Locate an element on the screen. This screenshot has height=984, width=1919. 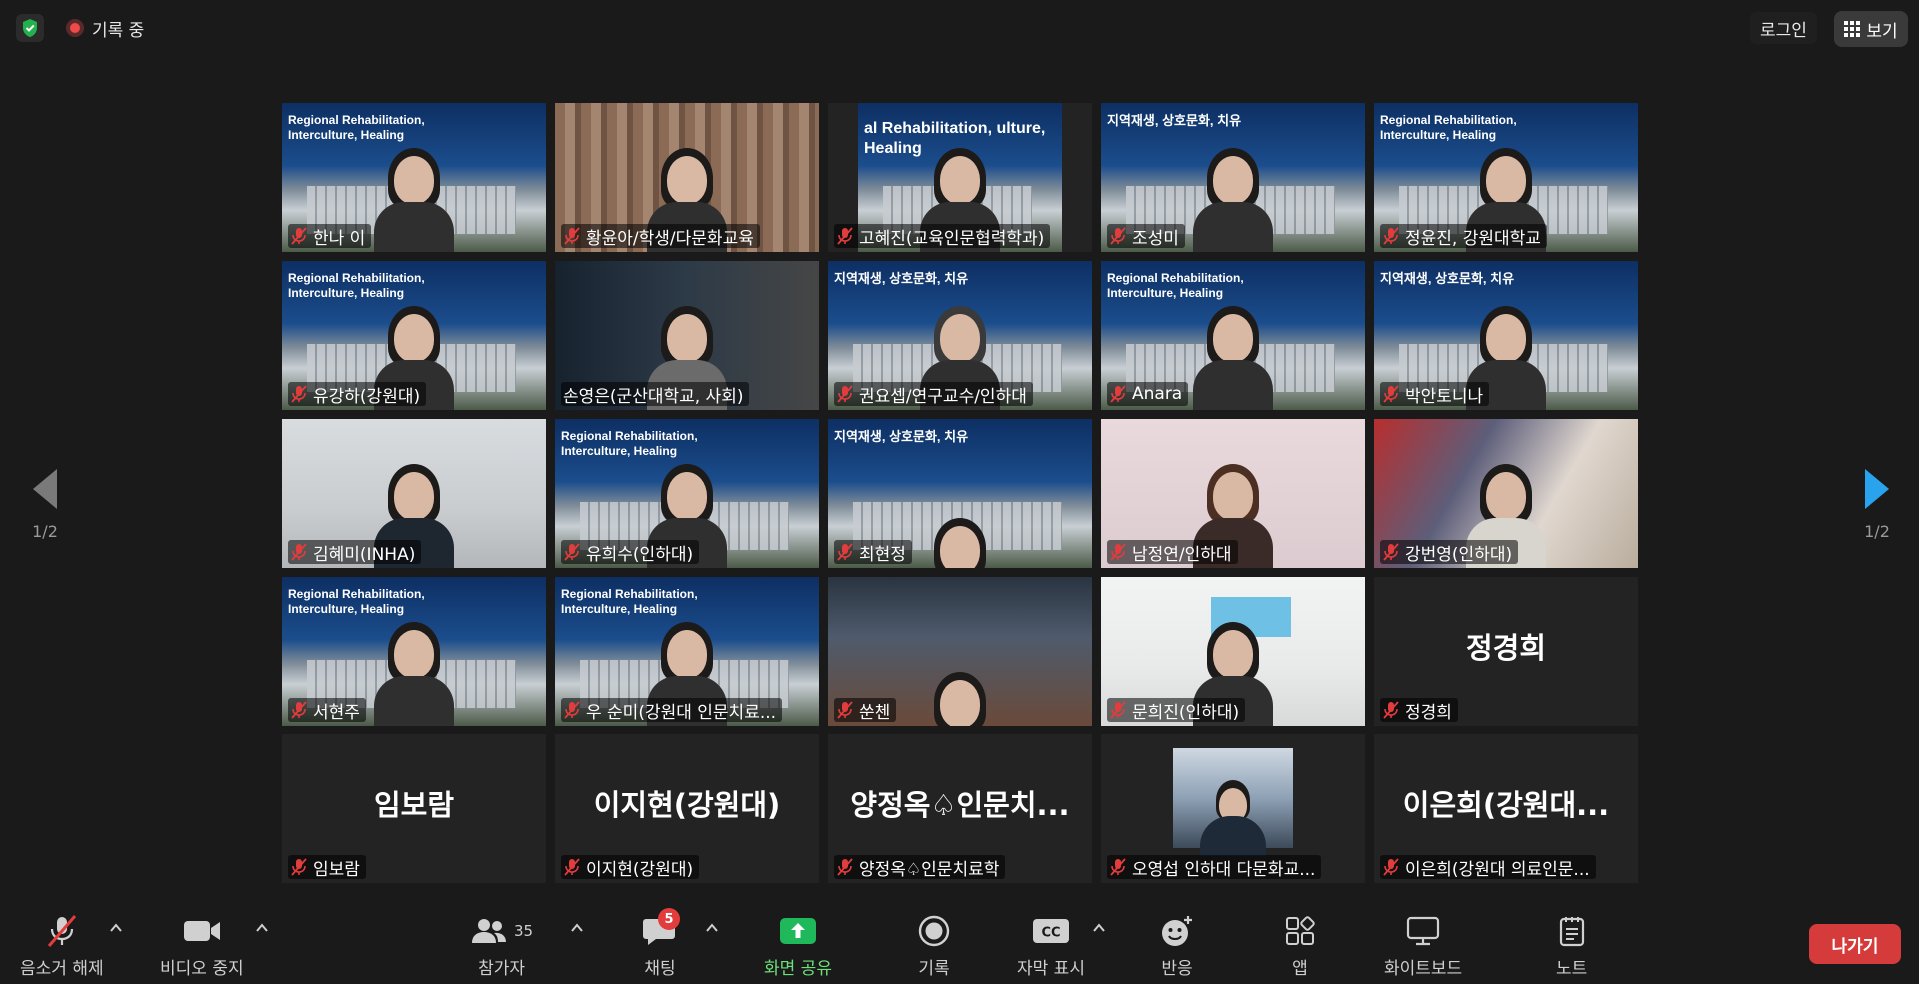
page-indicator-right: 1/2 is located at coordinates (1877, 531).